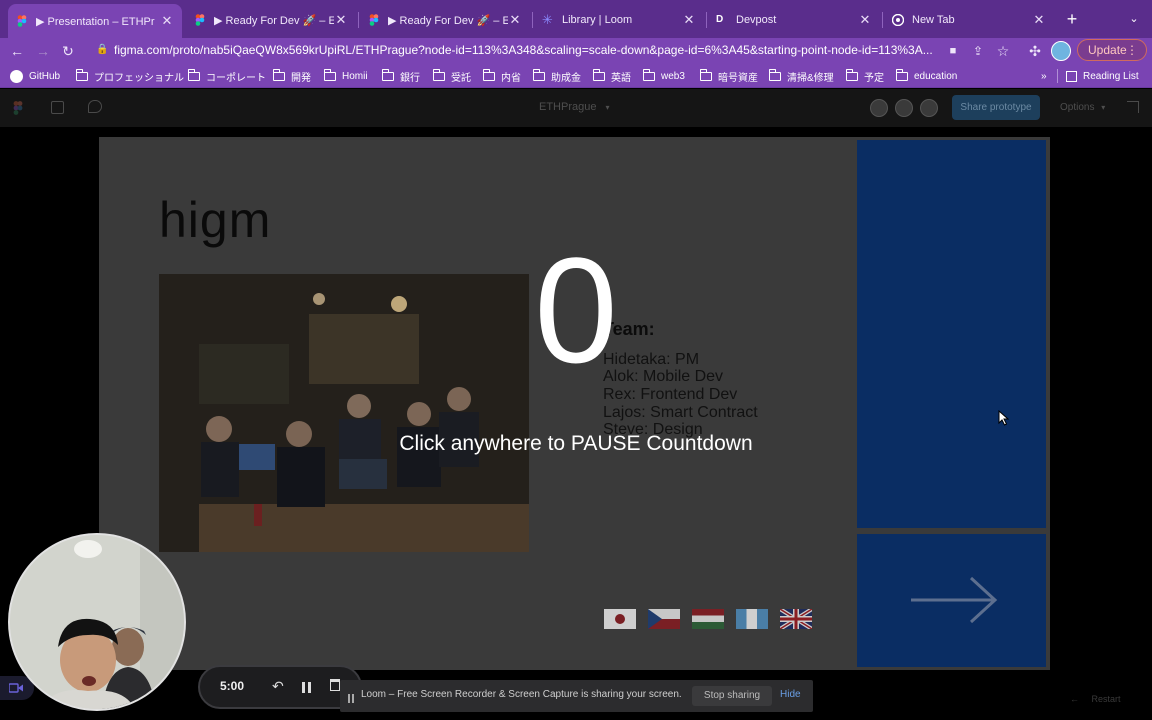  I want to click on bookmark-label: 英語, so click(621, 78).